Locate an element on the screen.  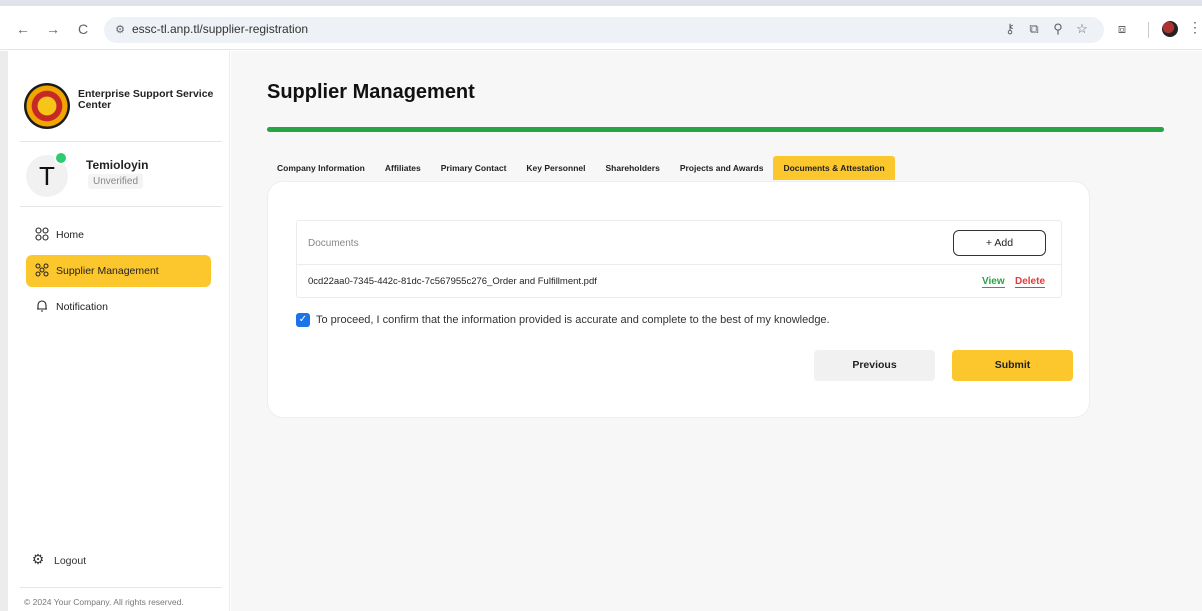
zoom-icon: ⚲ is located at coordinates (1058, 29).